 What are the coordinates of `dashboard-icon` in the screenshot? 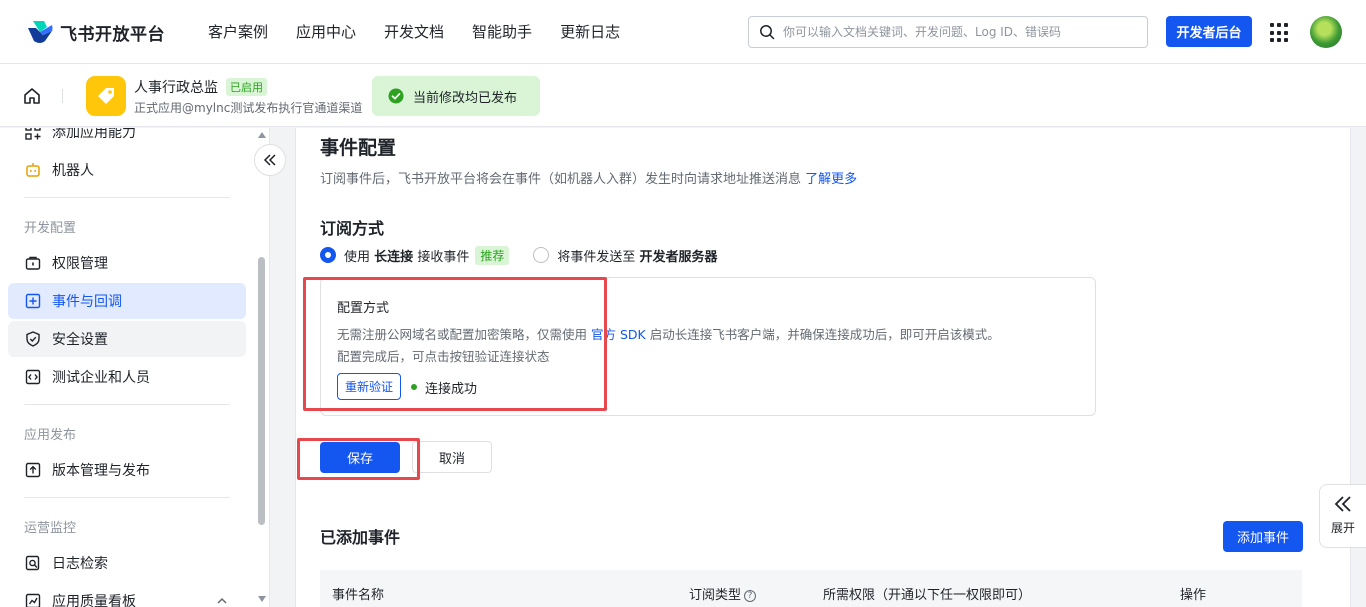 It's located at (33, 600).